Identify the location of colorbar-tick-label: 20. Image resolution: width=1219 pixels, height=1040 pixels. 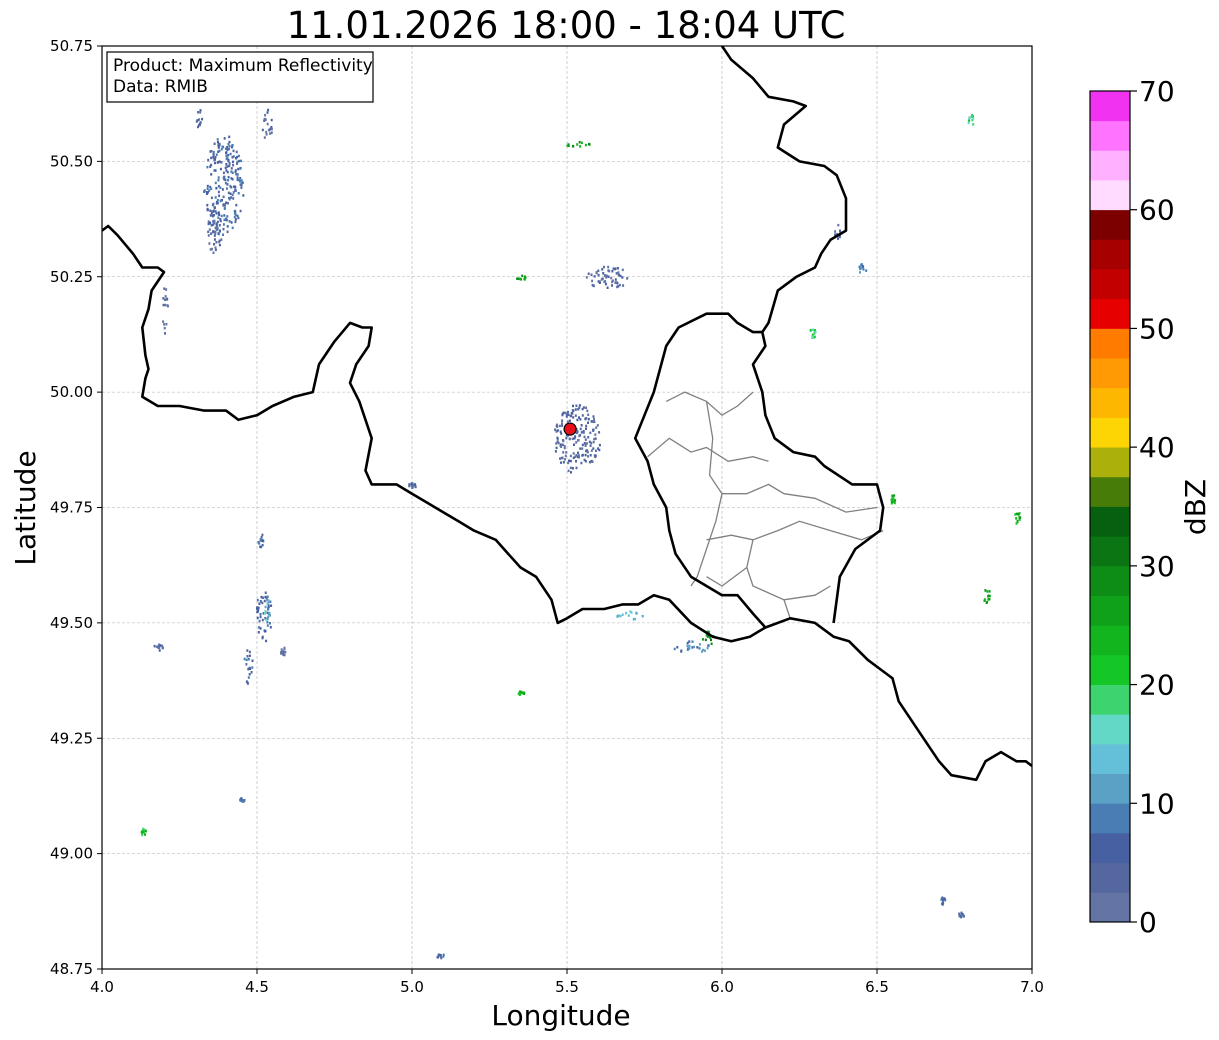
(1157, 685).